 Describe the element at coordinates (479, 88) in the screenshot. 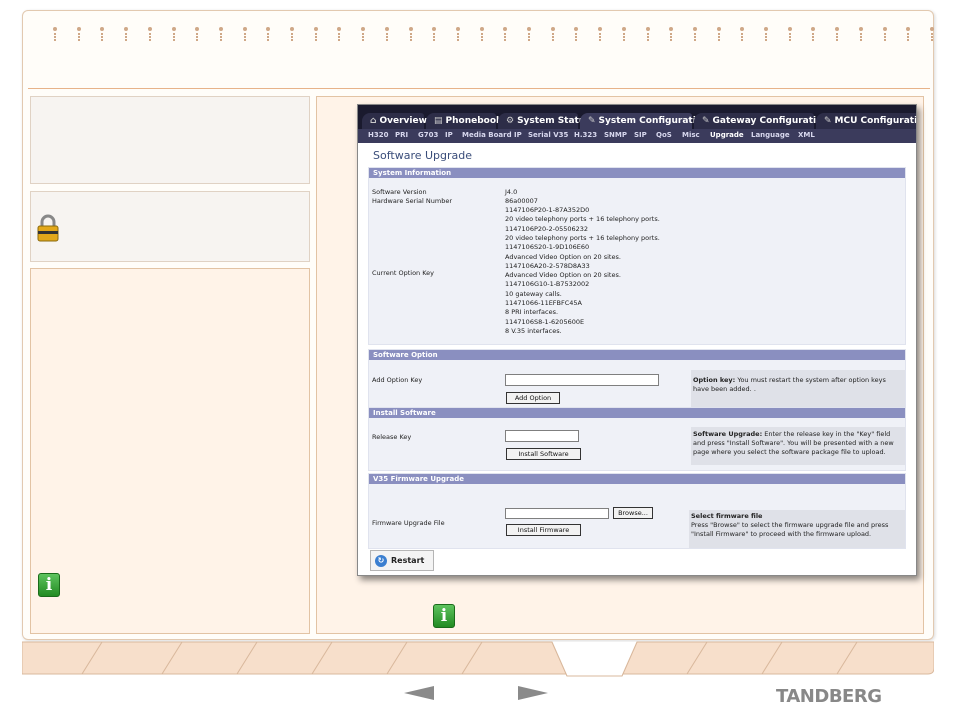

I see `header-divider` at that location.